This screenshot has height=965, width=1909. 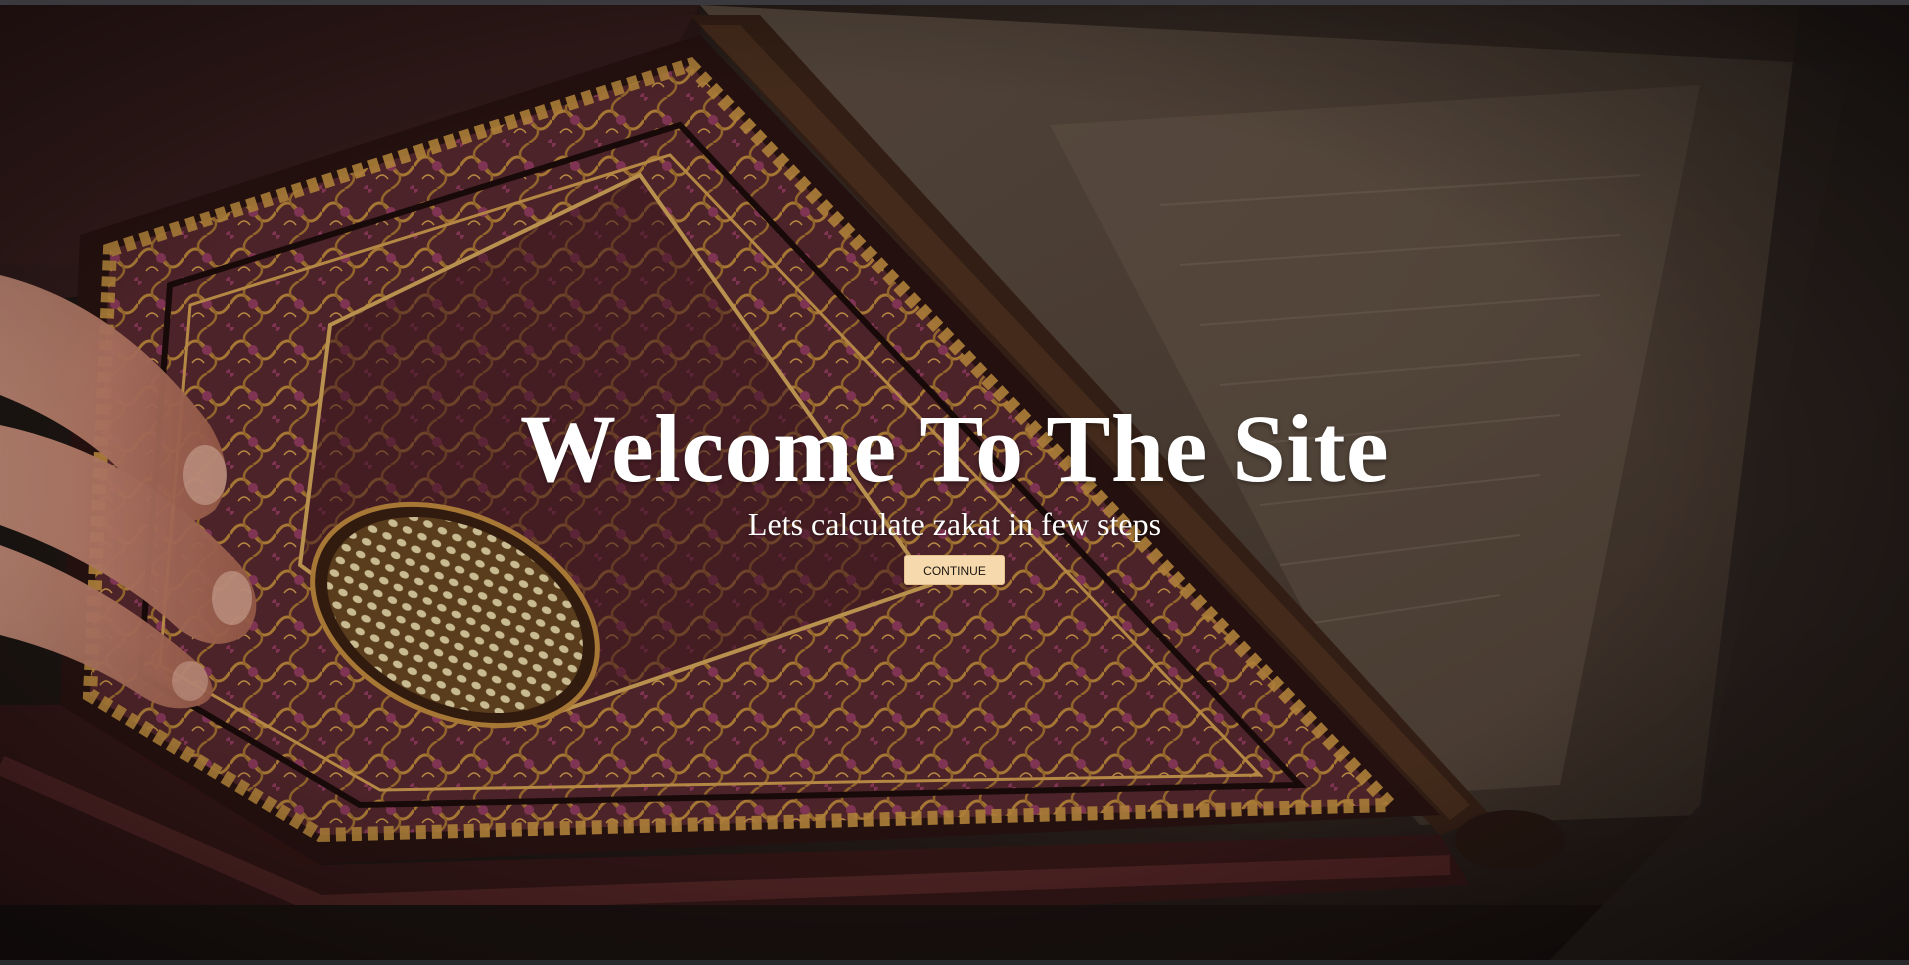 What do you see at coordinates (954, 448) in the screenshot?
I see `hero-title: Welcome To The Site` at bounding box center [954, 448].